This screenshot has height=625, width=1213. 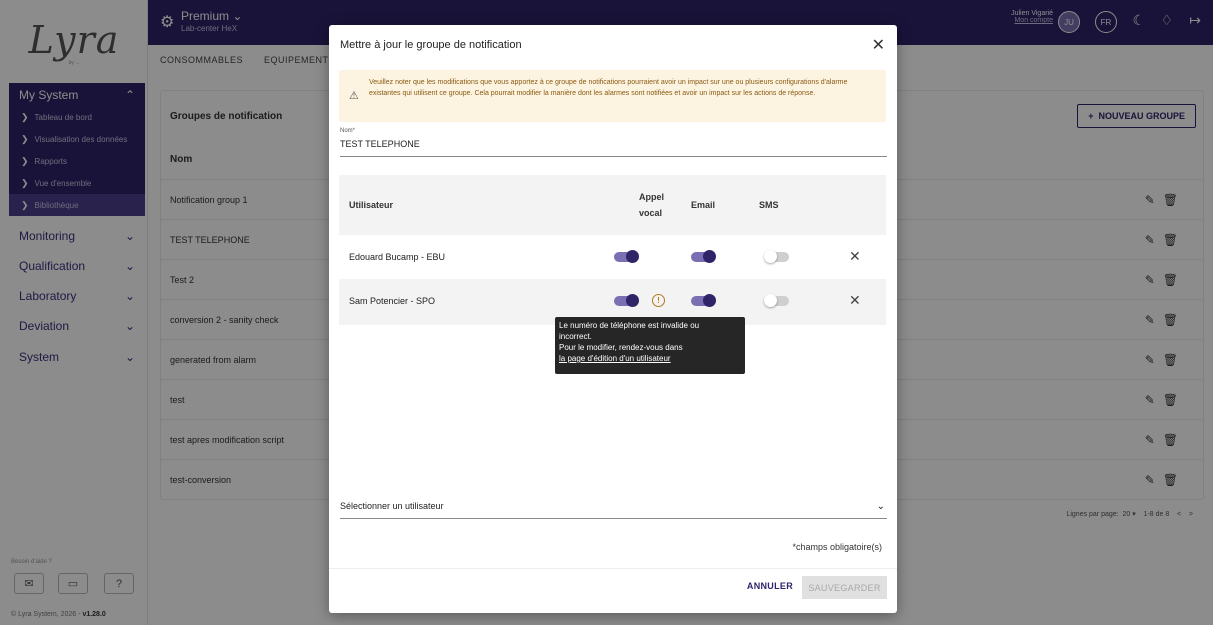 I want to click on cancel-button: ANNULER, so click(x=770, y=586).